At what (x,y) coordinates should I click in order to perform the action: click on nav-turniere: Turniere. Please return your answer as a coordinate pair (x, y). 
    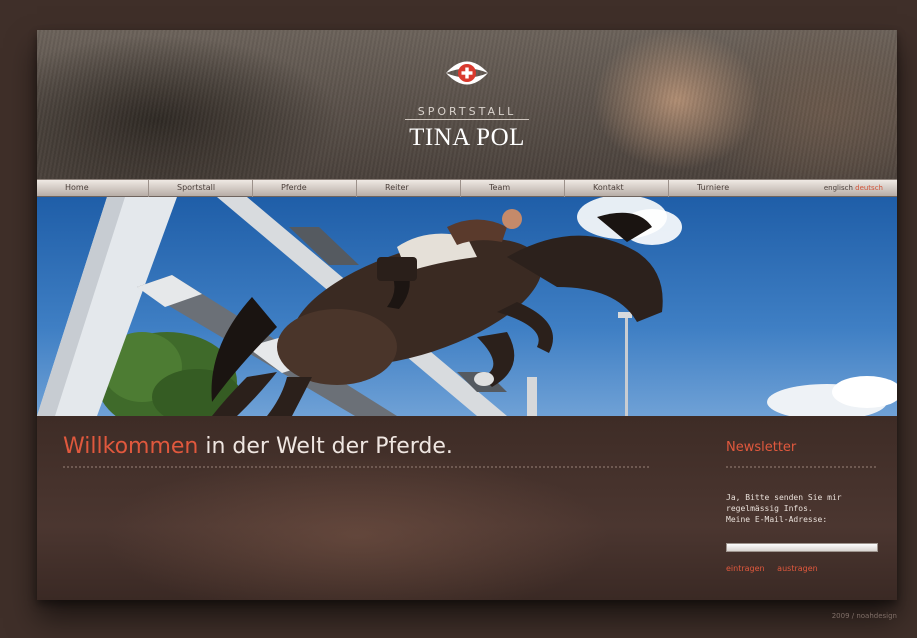
    Looking at the image, I should click on (721, 188).